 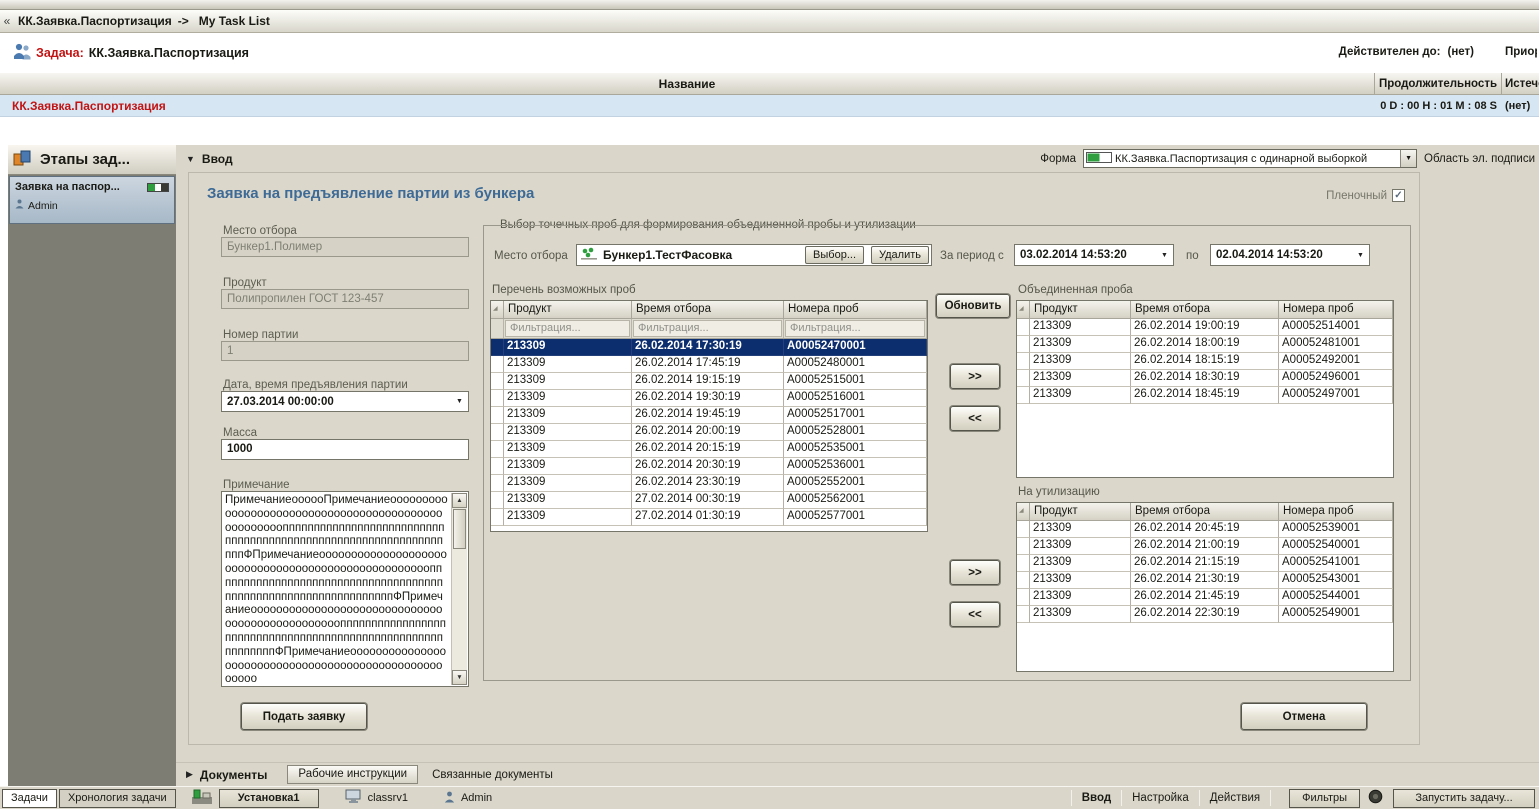 What do you see at coordinates (117, 798) in the screenshot?
I see `tab-task-chronology: Хронология задачи` at bounding box center [117, 798].